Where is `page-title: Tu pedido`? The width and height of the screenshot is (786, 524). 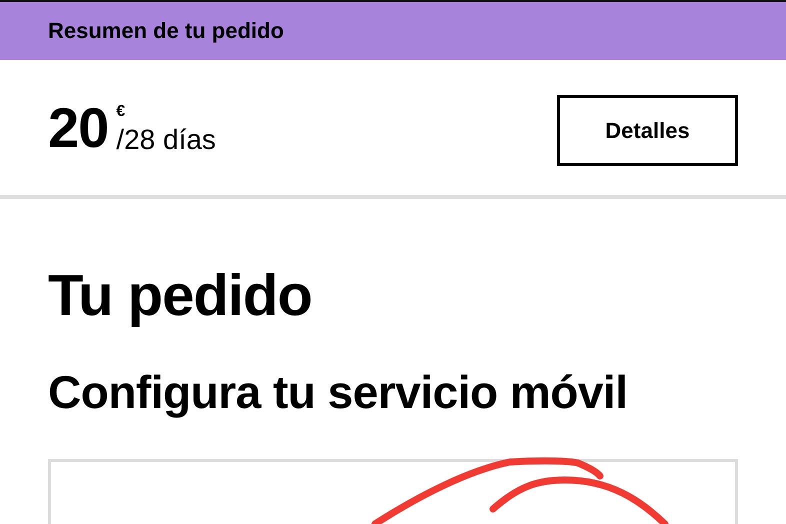 page-title: Tu pedido is located at coordinates (180, 296).